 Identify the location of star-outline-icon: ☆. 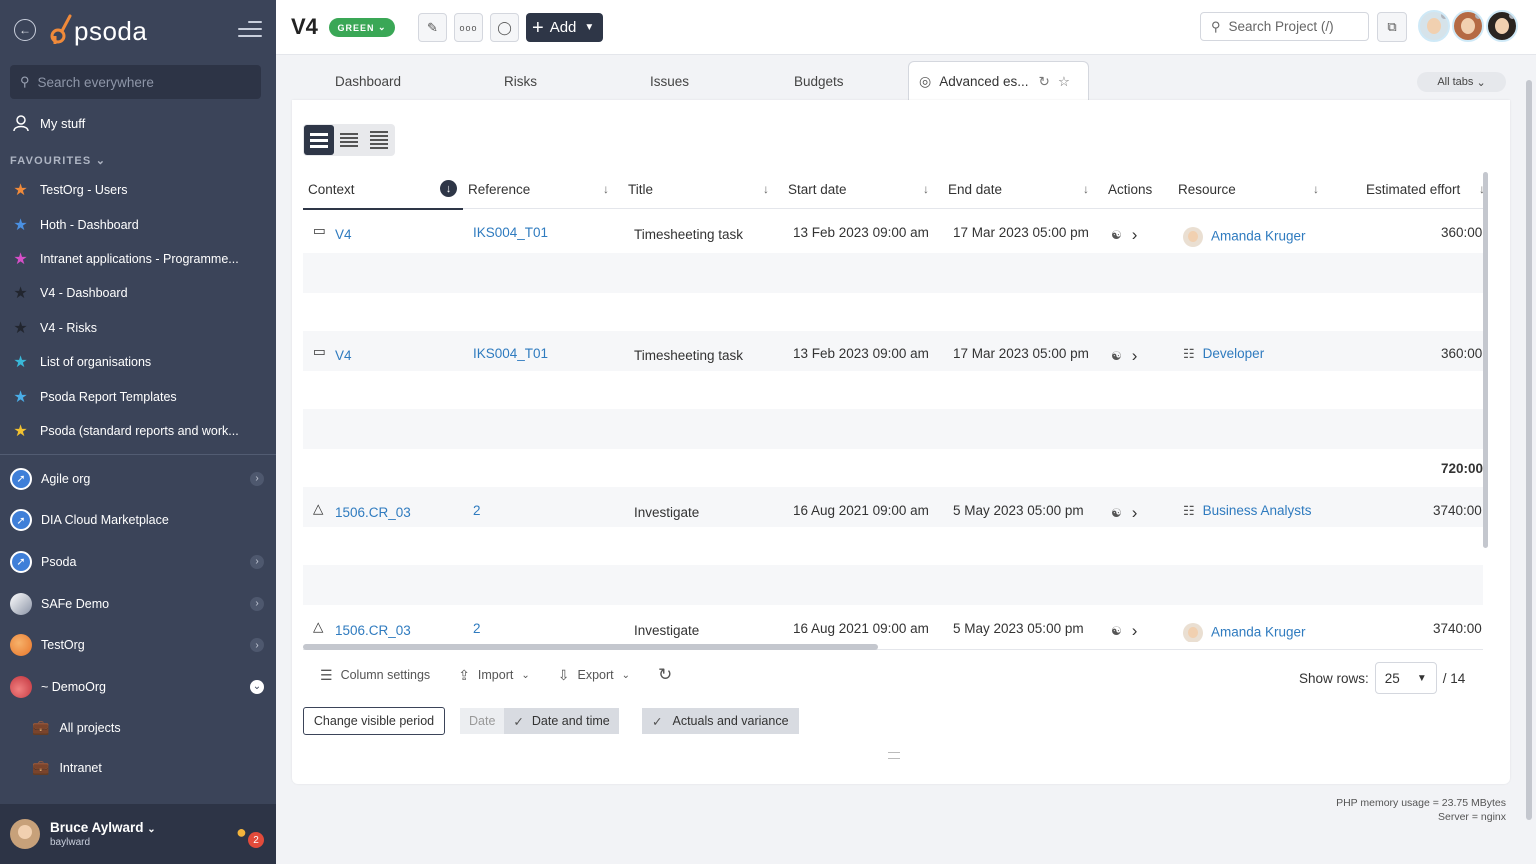
(1064, 82).